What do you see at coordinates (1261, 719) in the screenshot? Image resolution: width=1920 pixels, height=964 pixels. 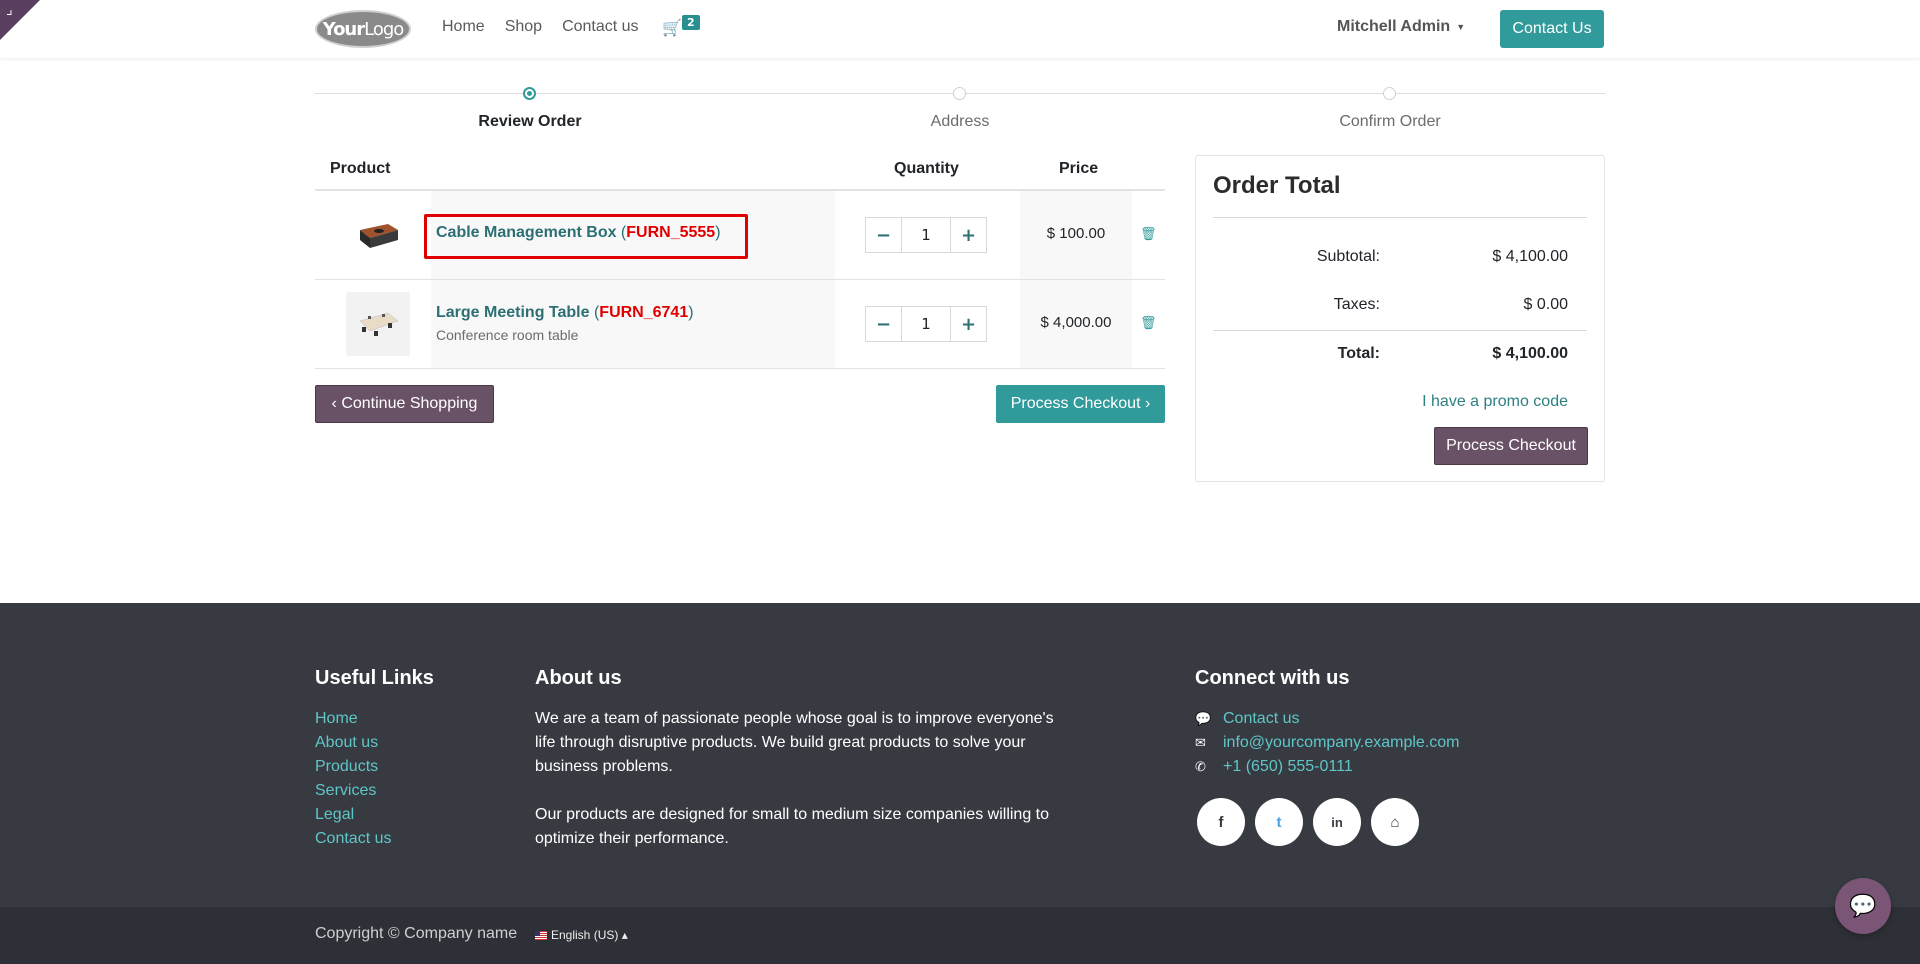 I see `connect-contact-link: Contact us` at bounding box center [1261, 719].